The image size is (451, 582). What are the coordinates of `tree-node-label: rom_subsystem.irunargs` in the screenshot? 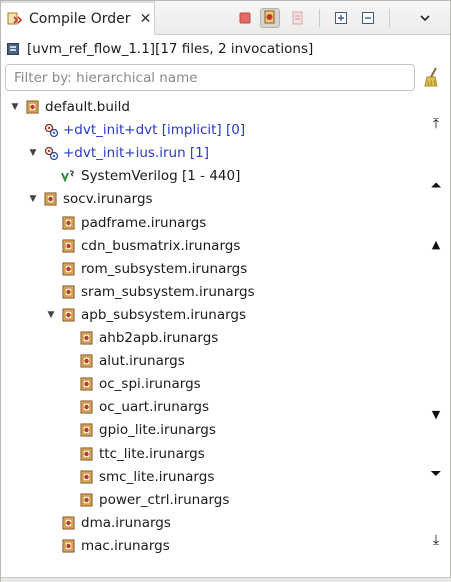 It's located at (164, 268).